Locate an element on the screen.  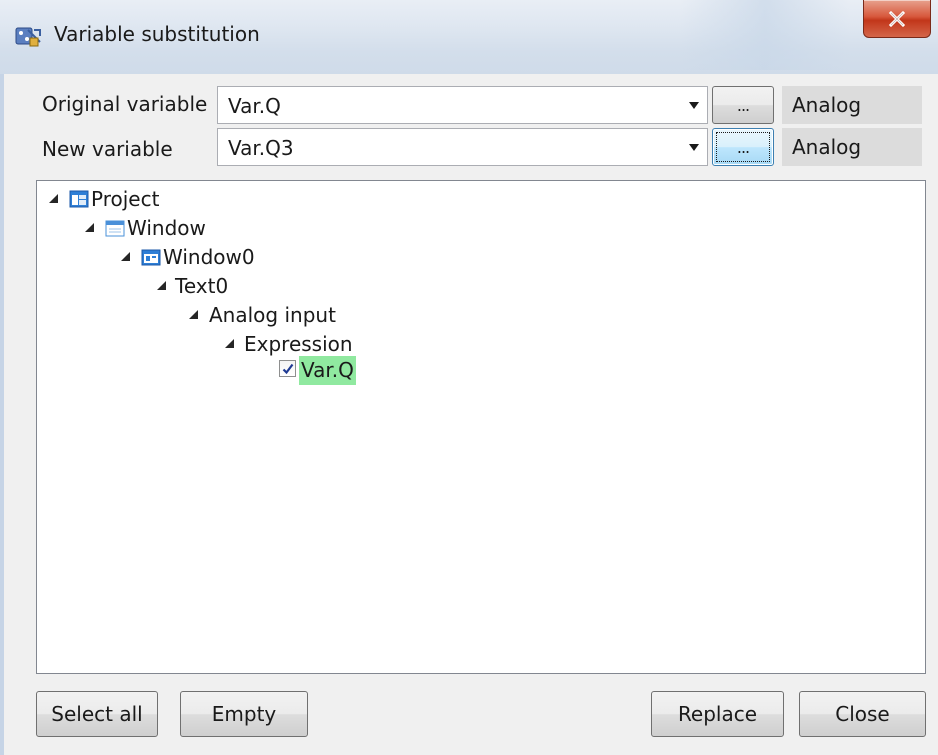
window-edge is located at coordinates (2, 414).